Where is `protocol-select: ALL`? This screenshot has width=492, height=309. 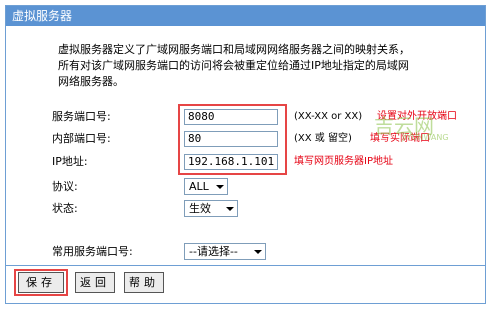
protocol-select: ALL is located at coordinates (206, 186).